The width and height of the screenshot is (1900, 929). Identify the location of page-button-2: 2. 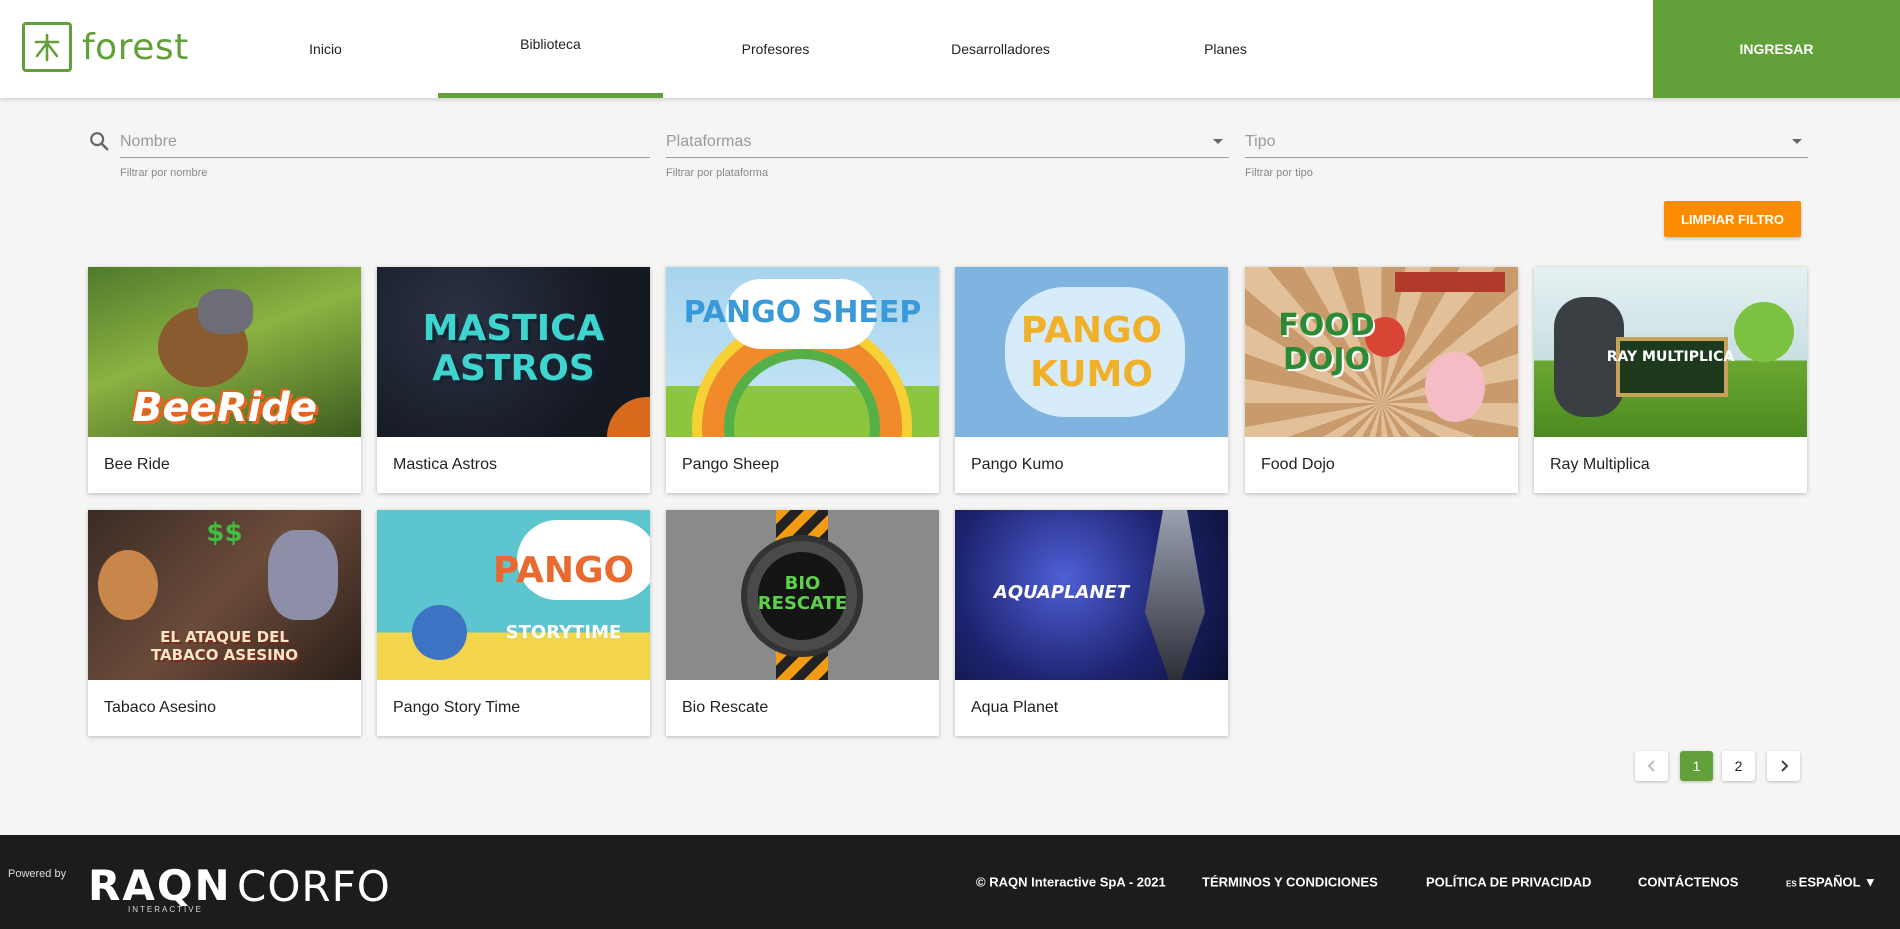
(1738, 766).